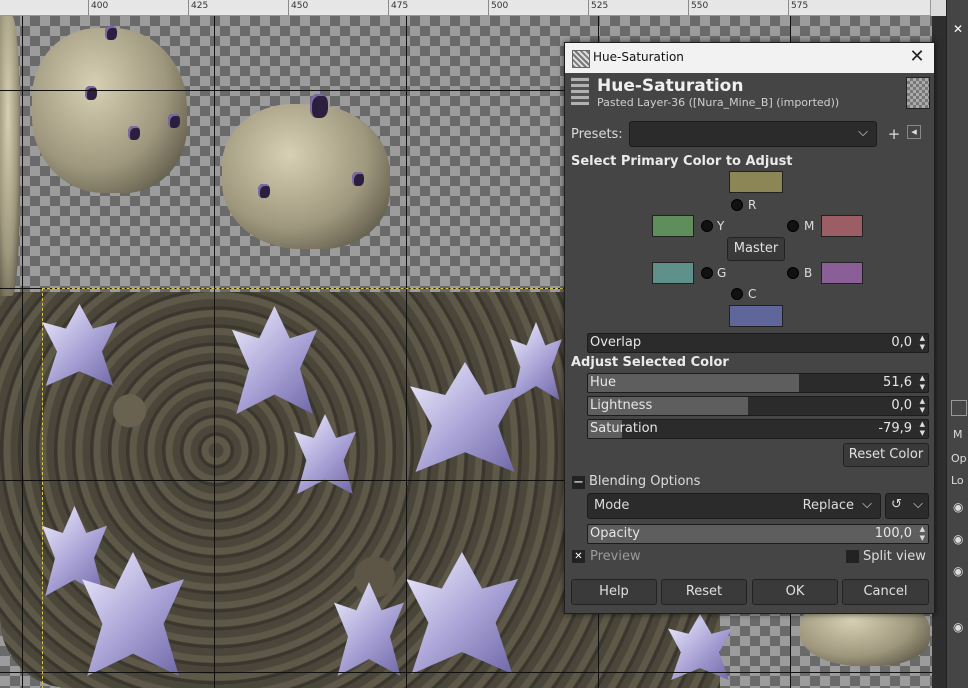  Describe the element at coordinates (897, 382) in the screenshot. I see `hue-value: 51,6` at that location.